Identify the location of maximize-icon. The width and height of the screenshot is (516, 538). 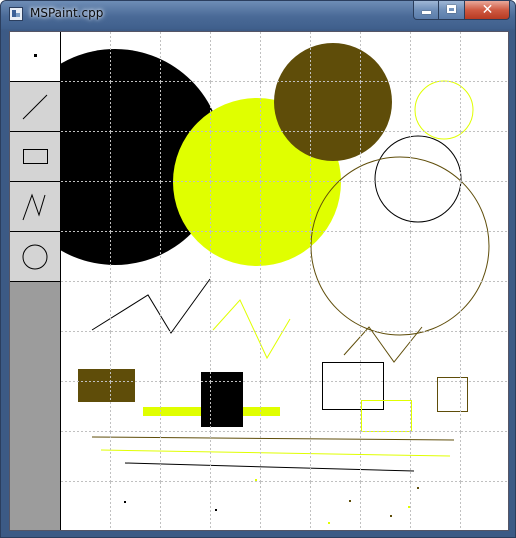
(451, 9).